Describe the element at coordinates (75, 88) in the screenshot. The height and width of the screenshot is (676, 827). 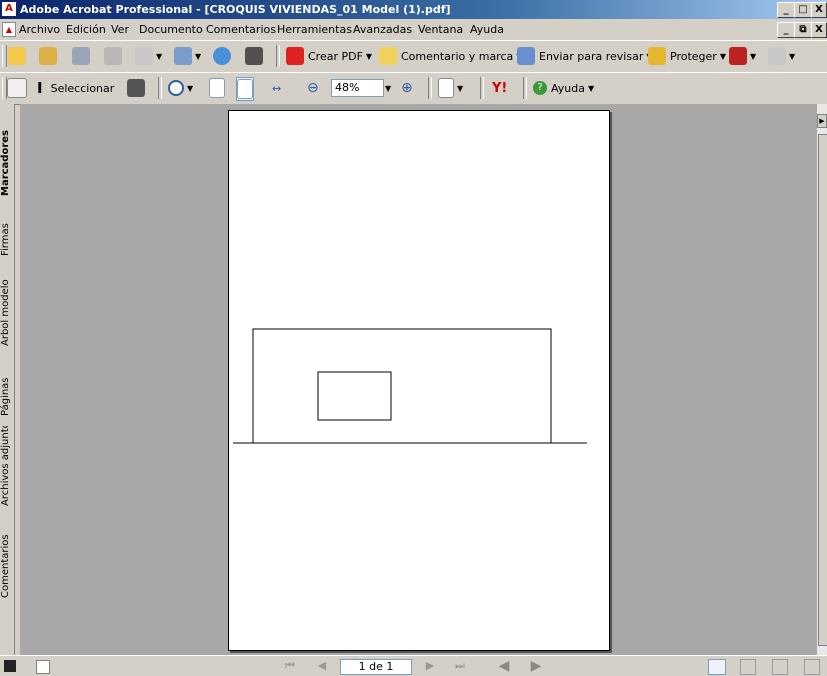
I see `select-tool-button: I Seleccionar` at that location.